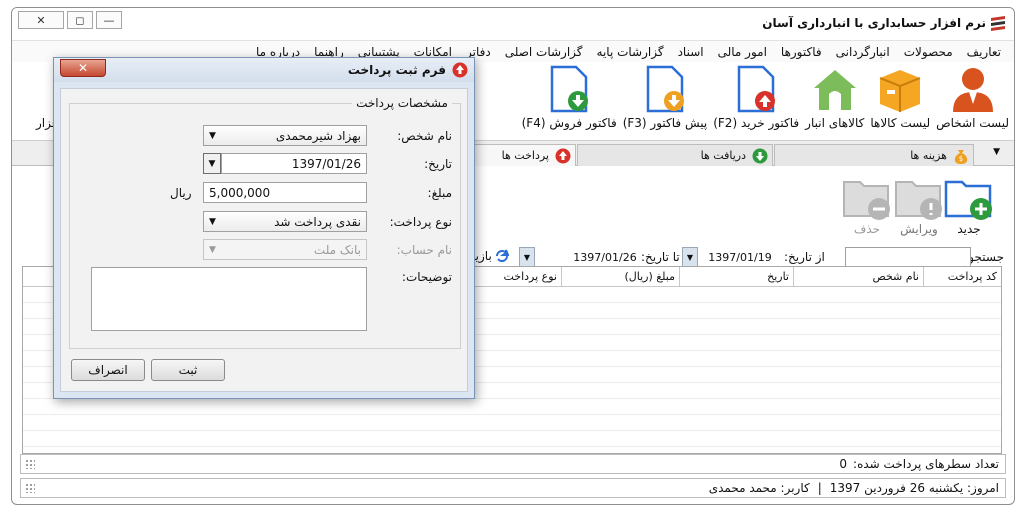 The height and width of the screenshot is (515, 1025). I want to click on row-count-value: 0, so click(843, 464).